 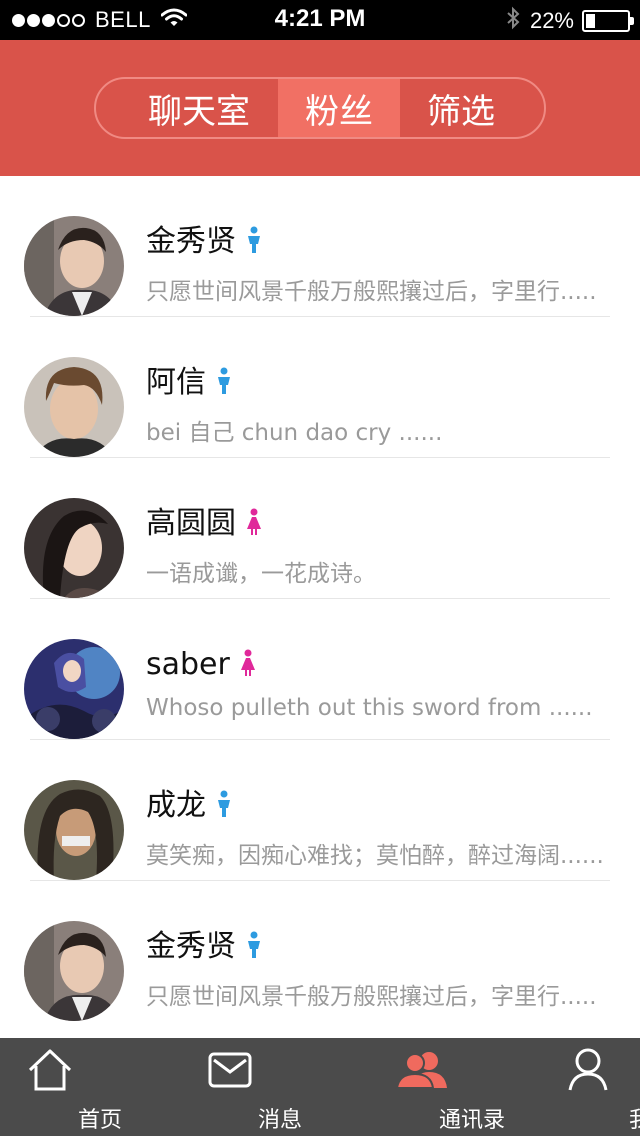 I want to click on mail-icon, so click(x=230, y=1072).